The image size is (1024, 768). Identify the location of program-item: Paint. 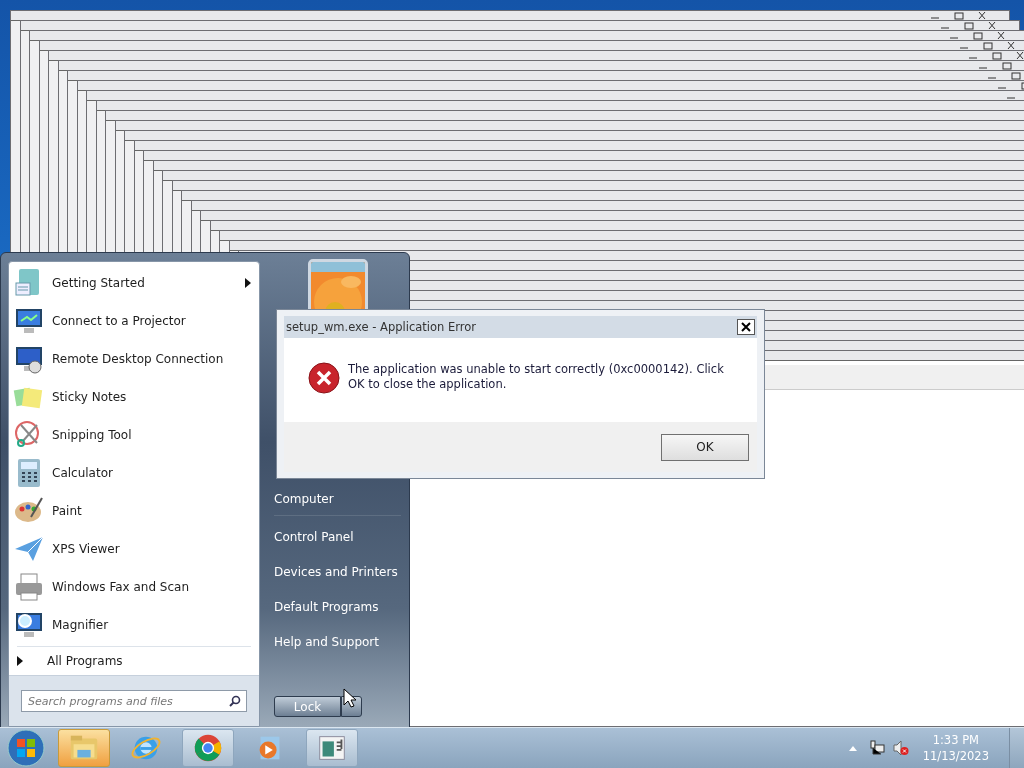
(134, 511).